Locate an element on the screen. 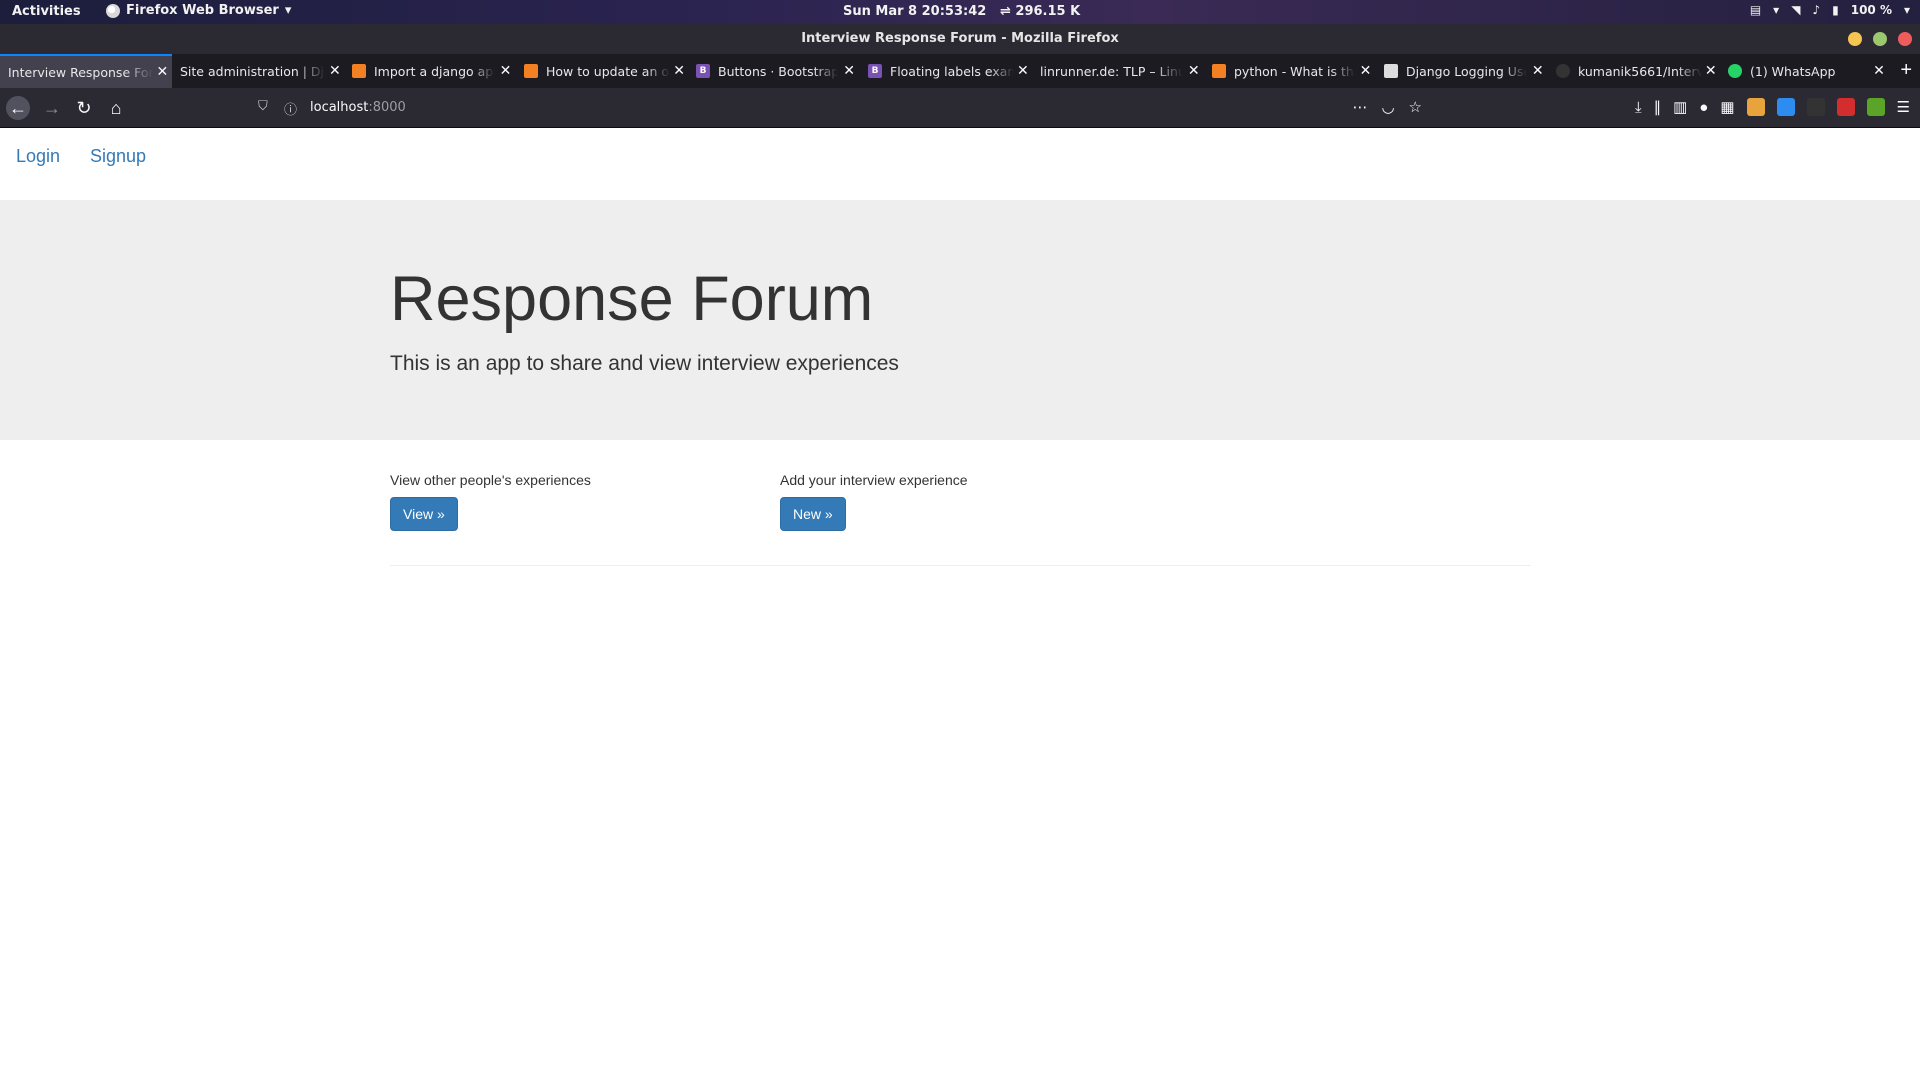 The image size is (1920, 1080). tab-import-django-app: Import a django app ✕ is located at coordinates (430, 71).